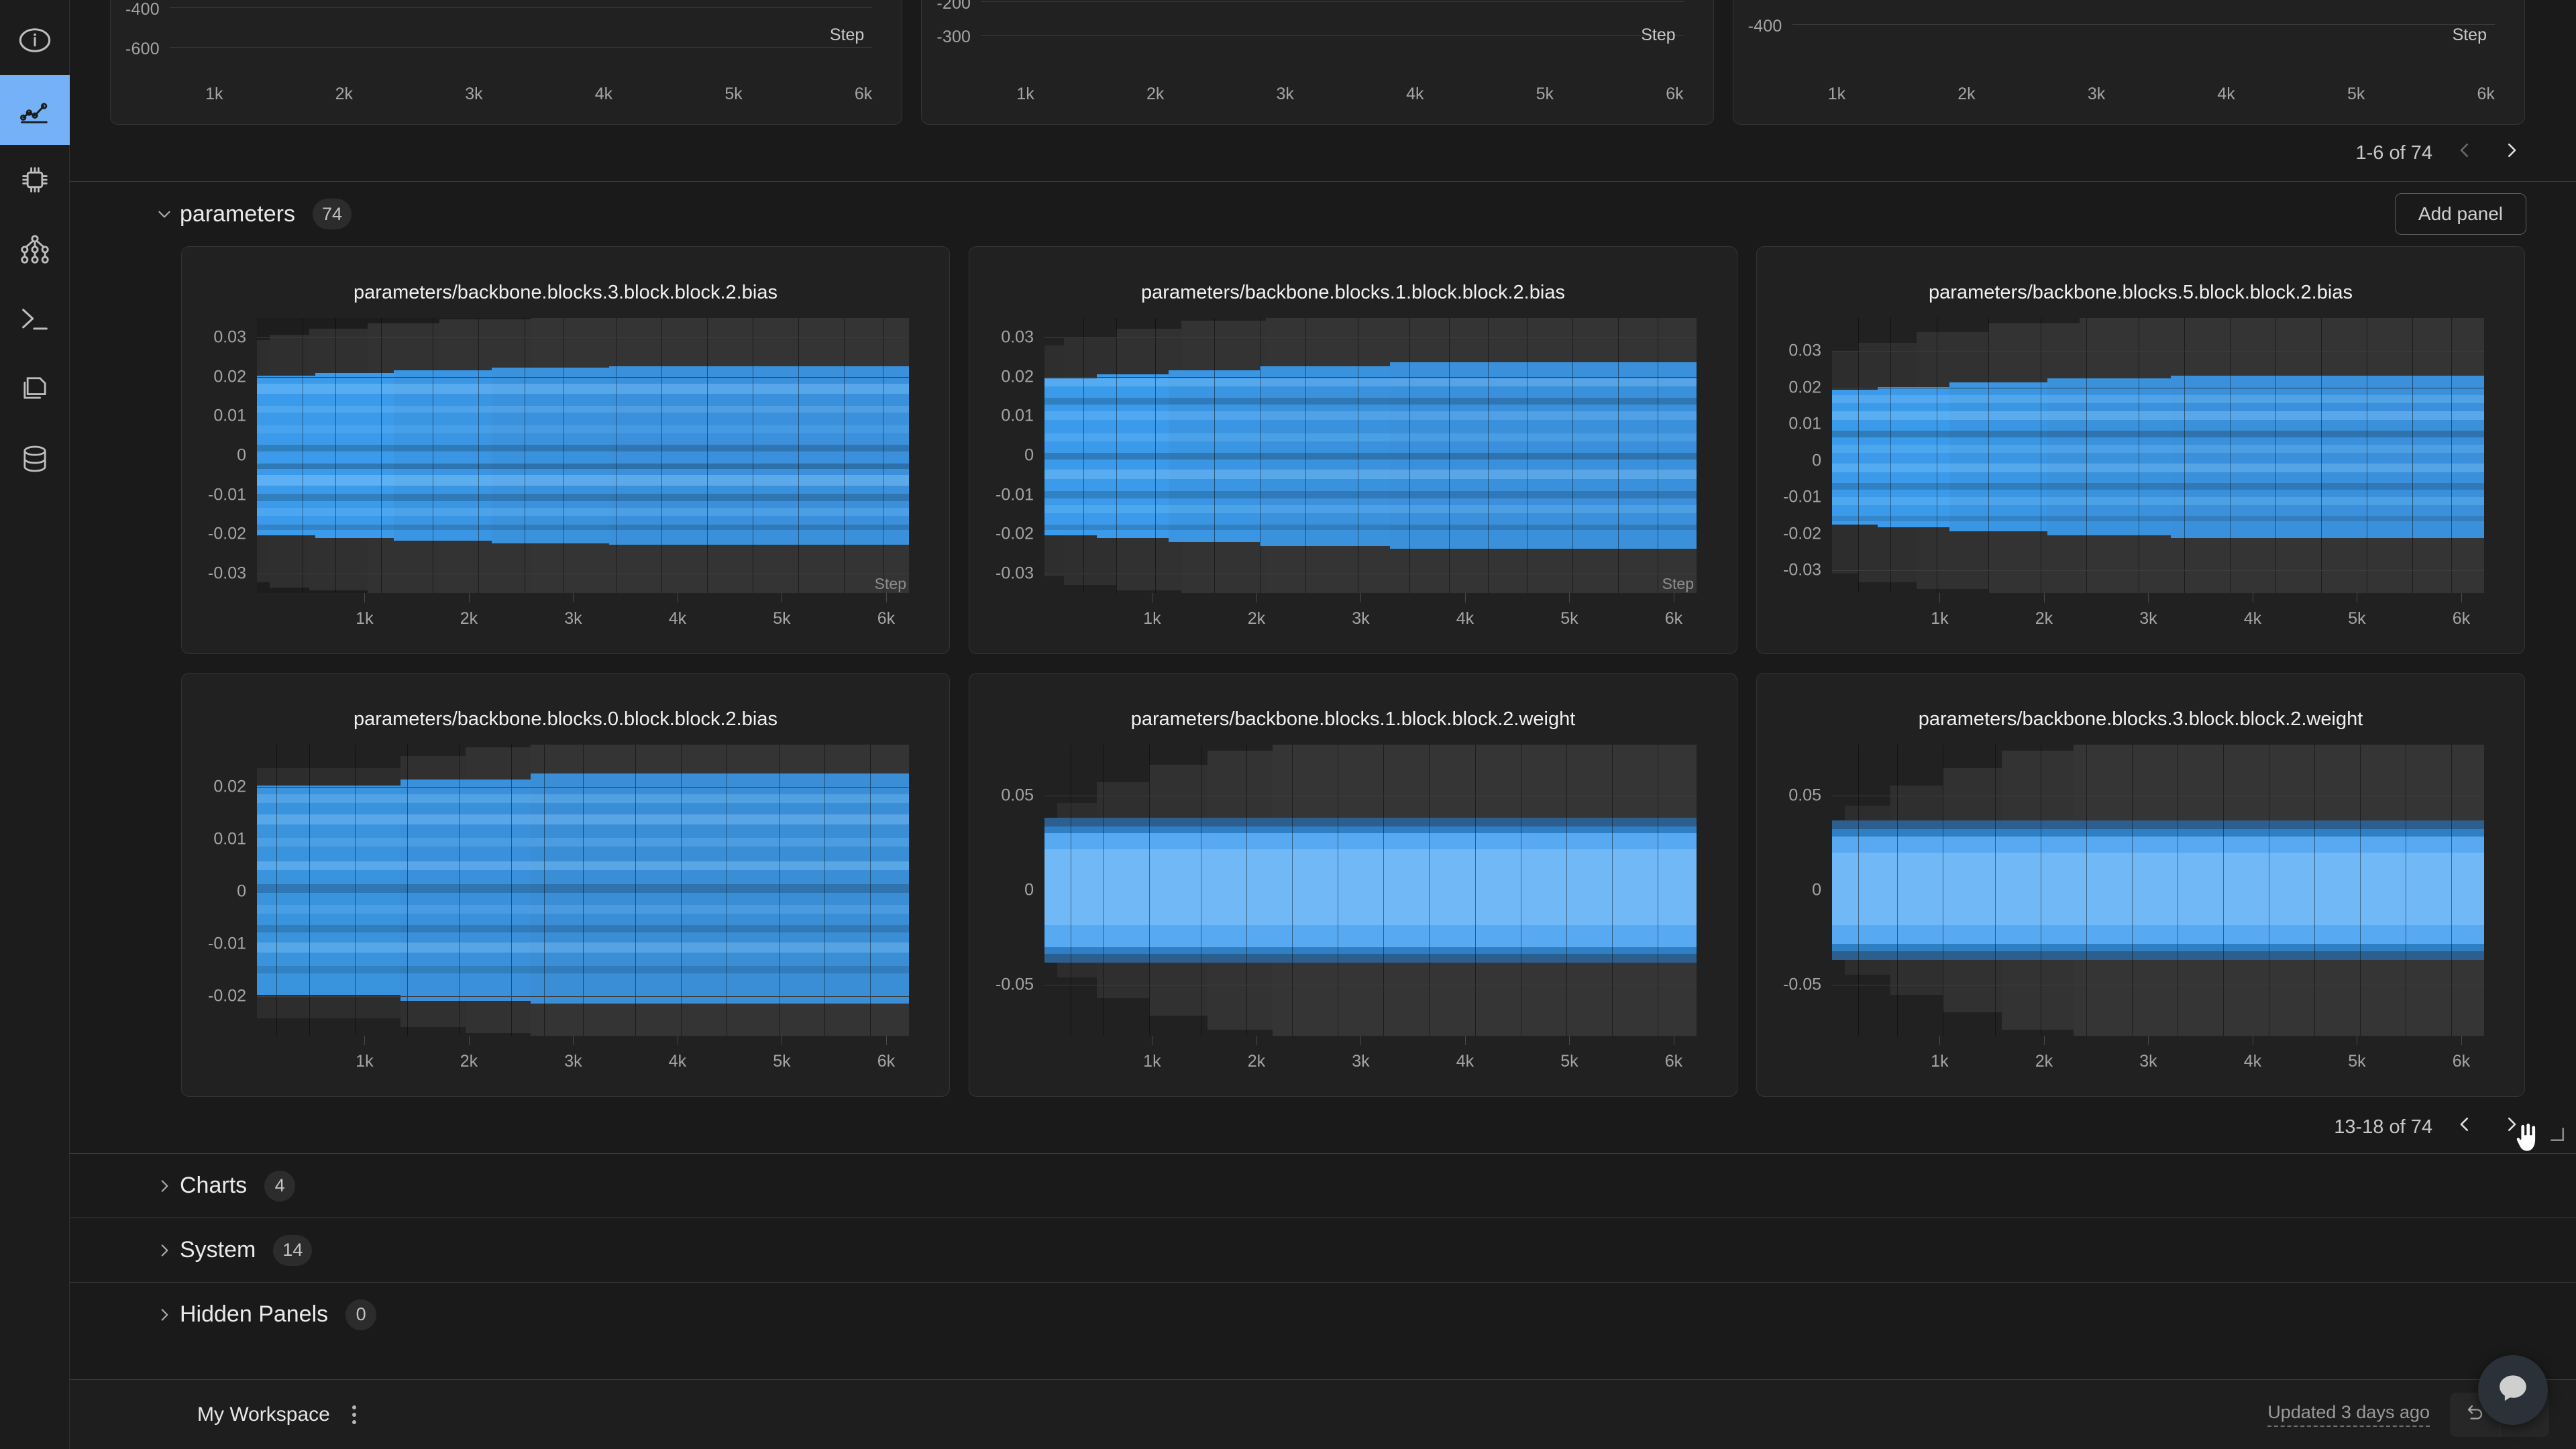  I want to click on sidebar-item-files, so click(35, 389).